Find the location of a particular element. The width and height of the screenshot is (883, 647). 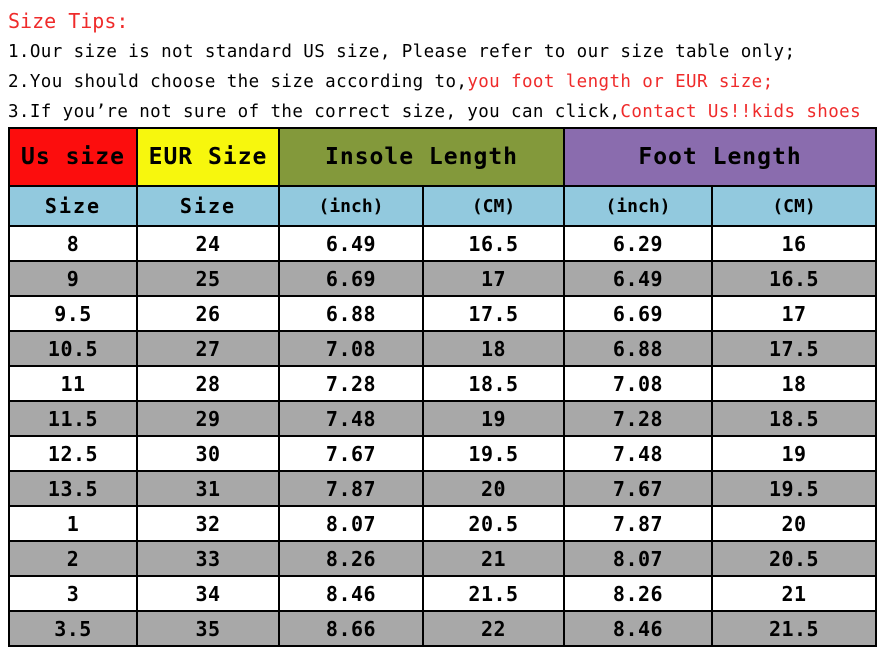

table-cell: 11.5 is located at coordinates (73, 418).